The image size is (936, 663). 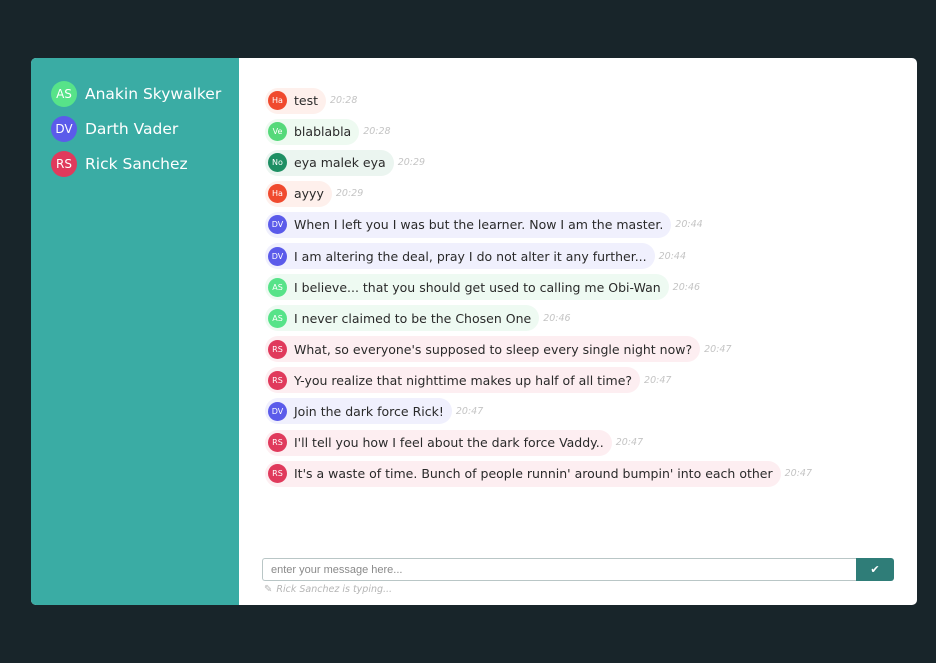 What do you see at coordinates (369, 411) in the screenshot?
I see `message-text: Join the dark force Rick!` at bounding box center [369, 411].